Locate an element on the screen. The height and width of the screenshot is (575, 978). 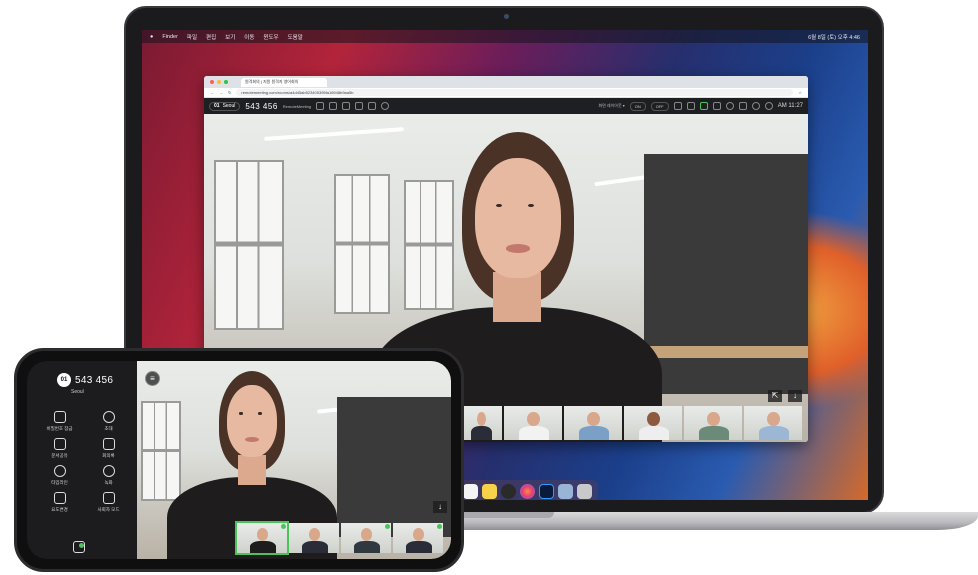
timeline-icon is located at coordinates (59, 471).